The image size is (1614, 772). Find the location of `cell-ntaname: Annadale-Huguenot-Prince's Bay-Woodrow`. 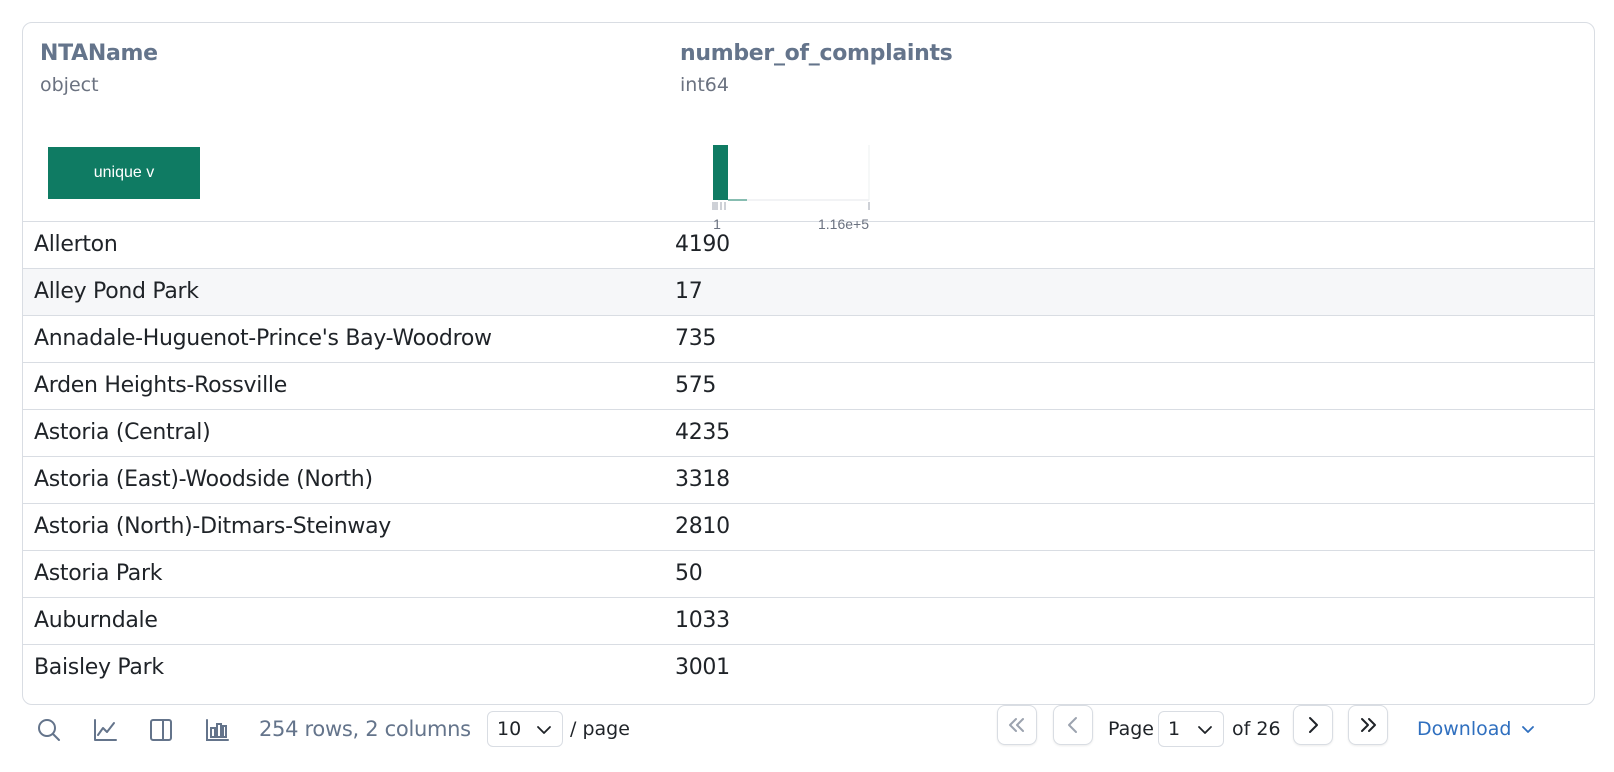

cell-ntaname: Annadale-Huguenot-Prince's Bay-Woodrow is located at coordinates (263, 338).